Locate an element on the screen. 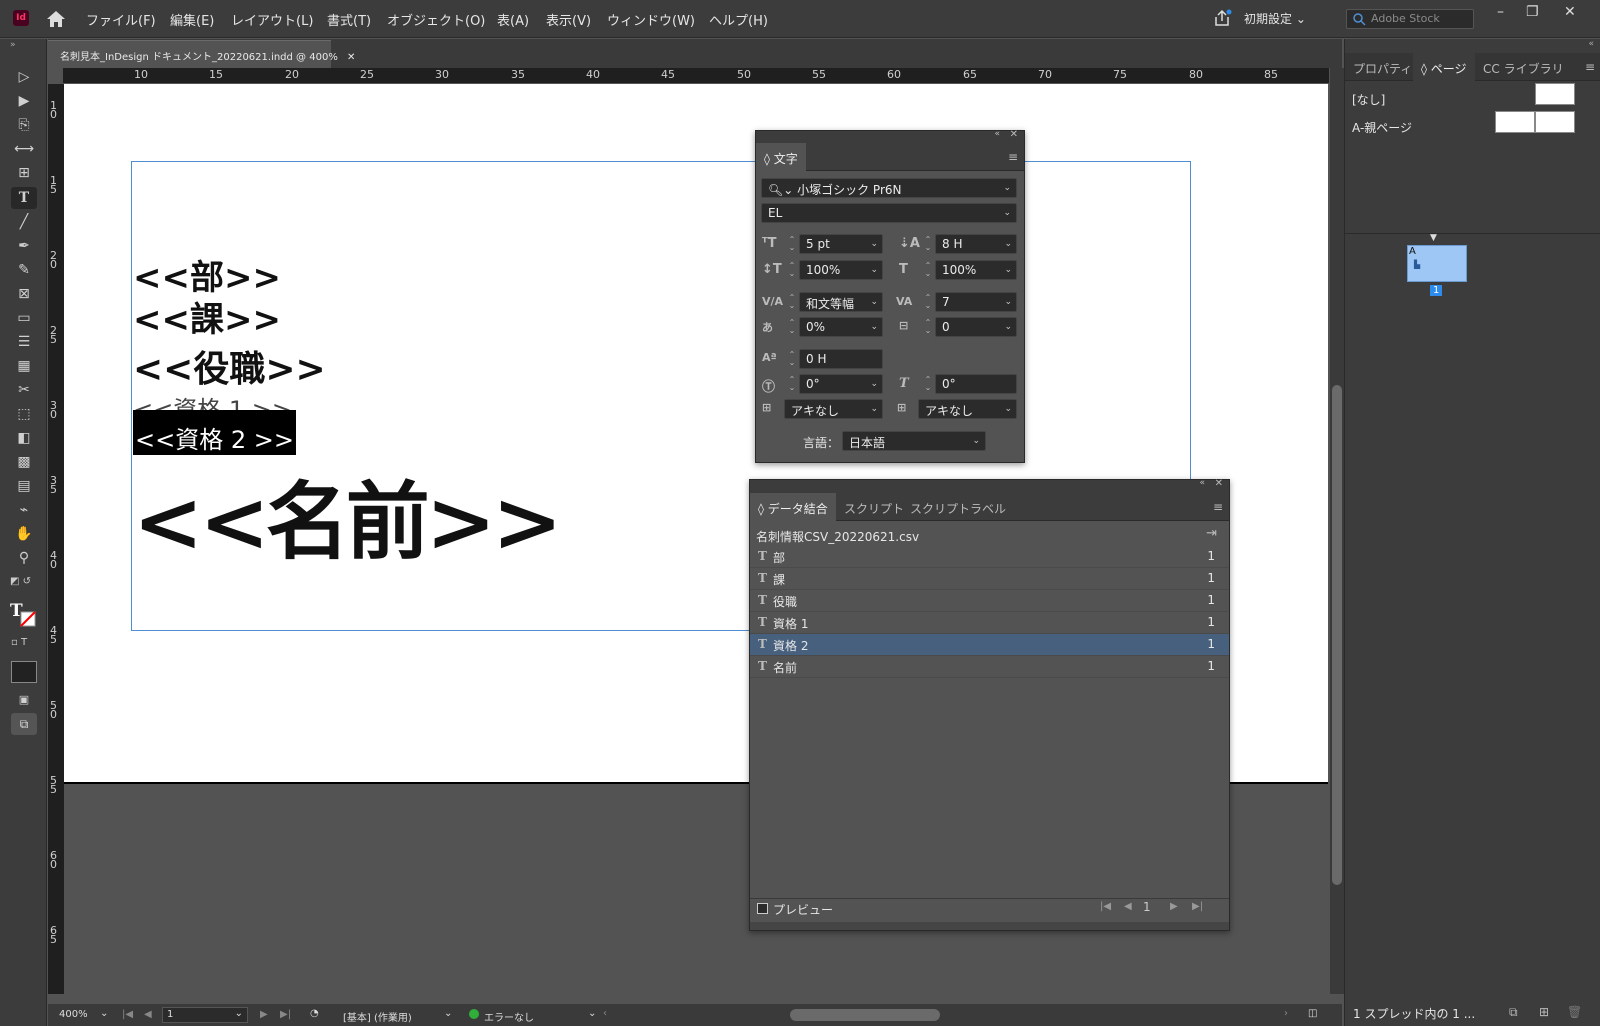  page-tool-icon: ⎘ is located at coordinates (24, 125).